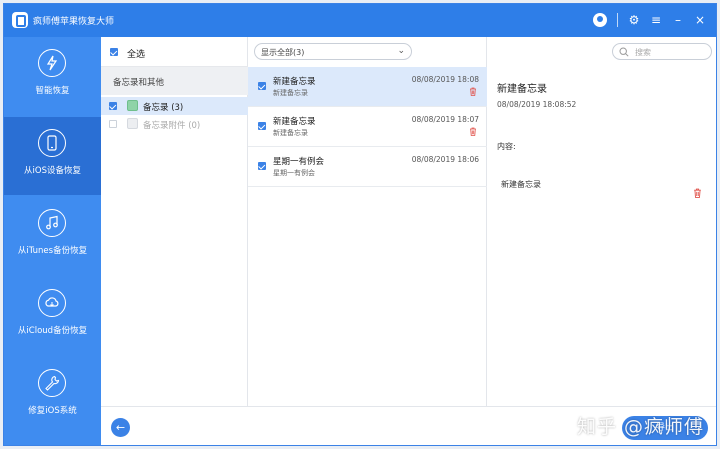  I want to click on sidebar-item-label: 修复iOS系统, so click(52, 411).